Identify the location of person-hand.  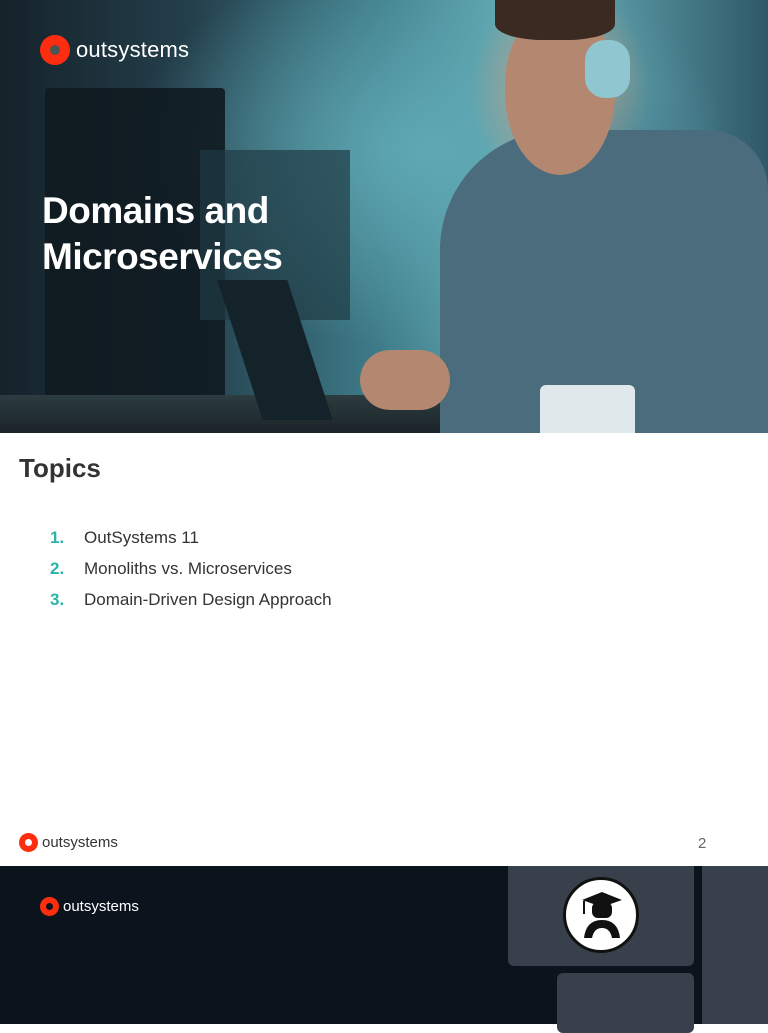
(405, 380).